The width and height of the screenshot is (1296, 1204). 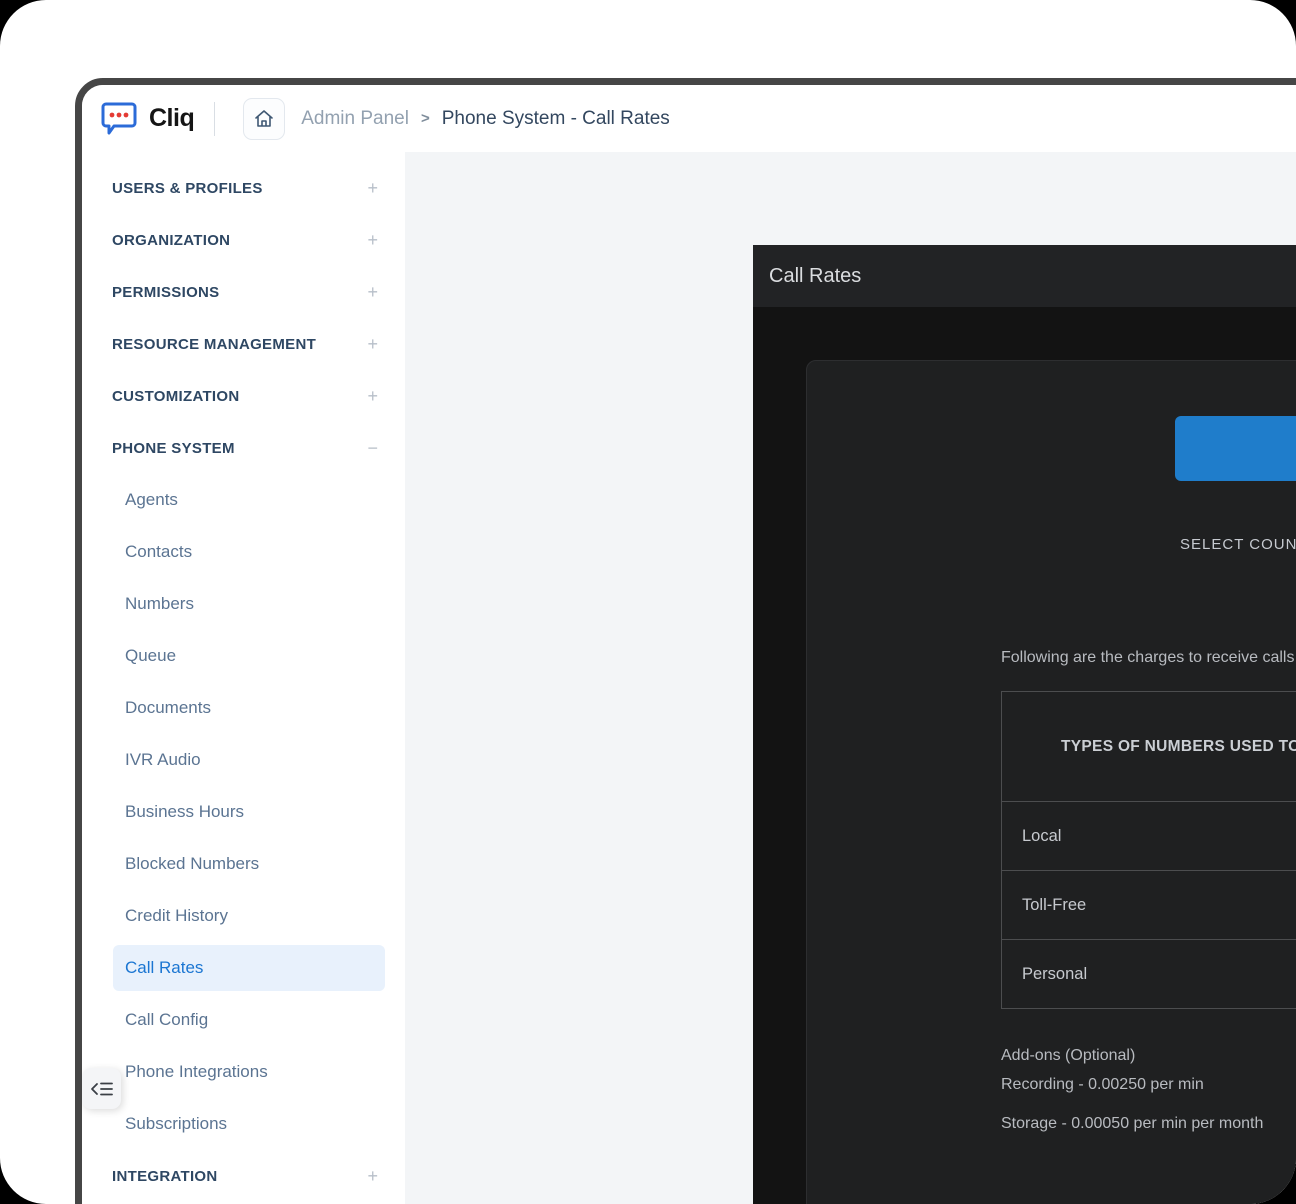 I want to click on sidebar-item-blocked-numbers: Blocked Numbers, so click(x=243, y=864).